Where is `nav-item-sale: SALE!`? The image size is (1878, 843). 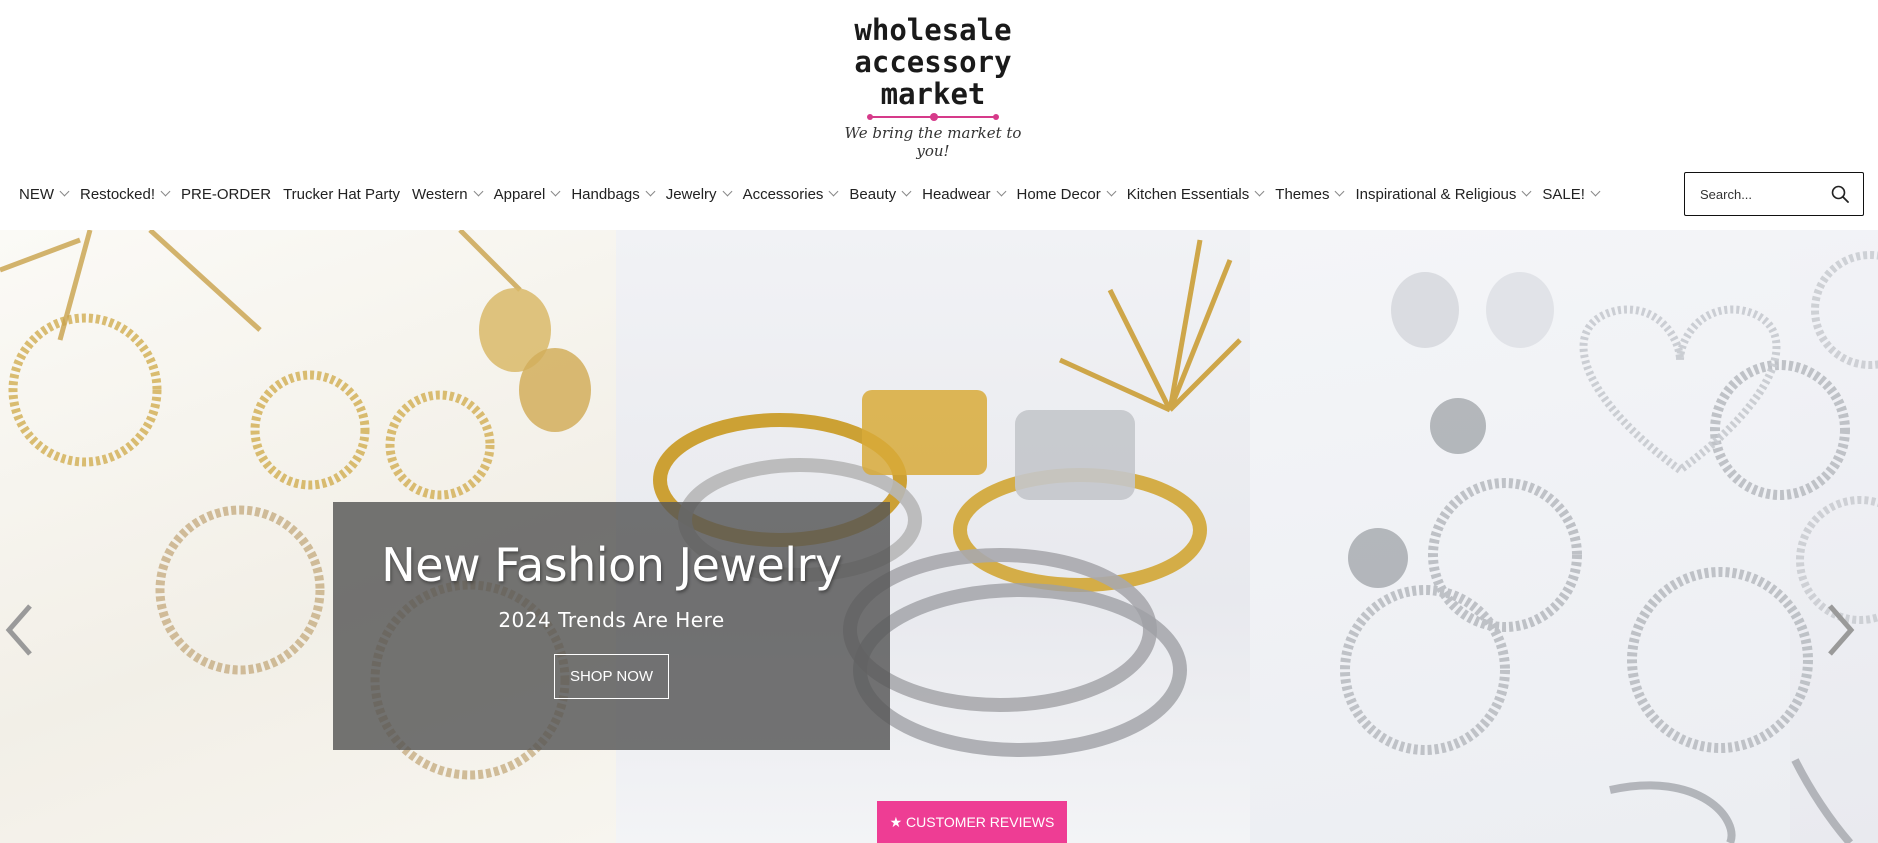 nav-item-sale: SALE! is located at coordinates (1571, 194).